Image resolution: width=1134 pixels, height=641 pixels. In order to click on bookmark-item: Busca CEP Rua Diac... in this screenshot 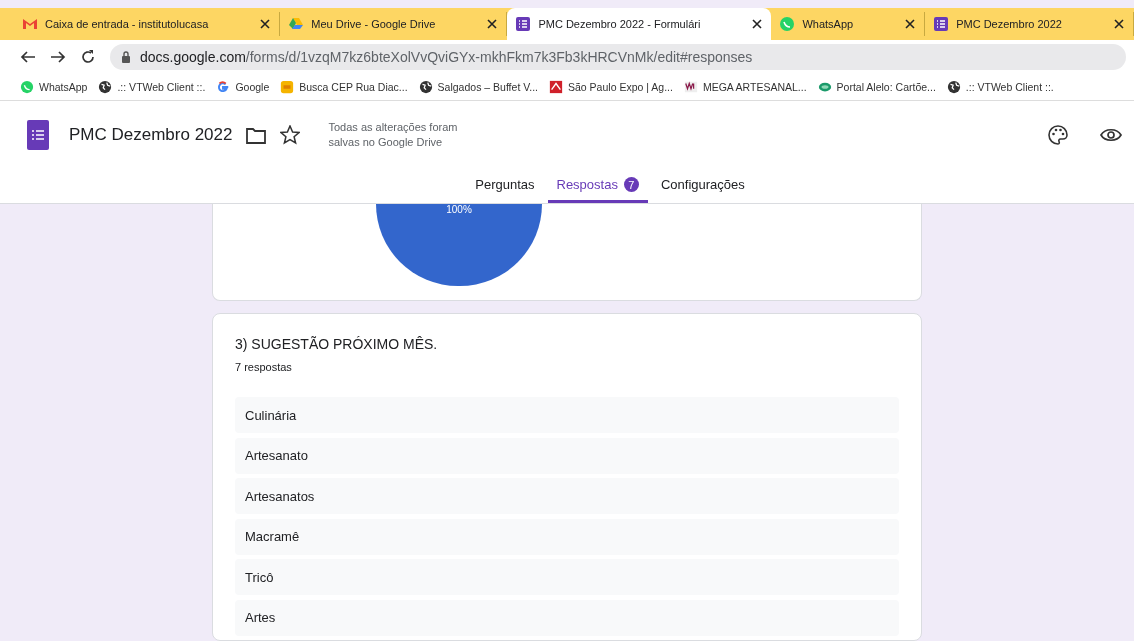, I will do `click(344, 87)`.